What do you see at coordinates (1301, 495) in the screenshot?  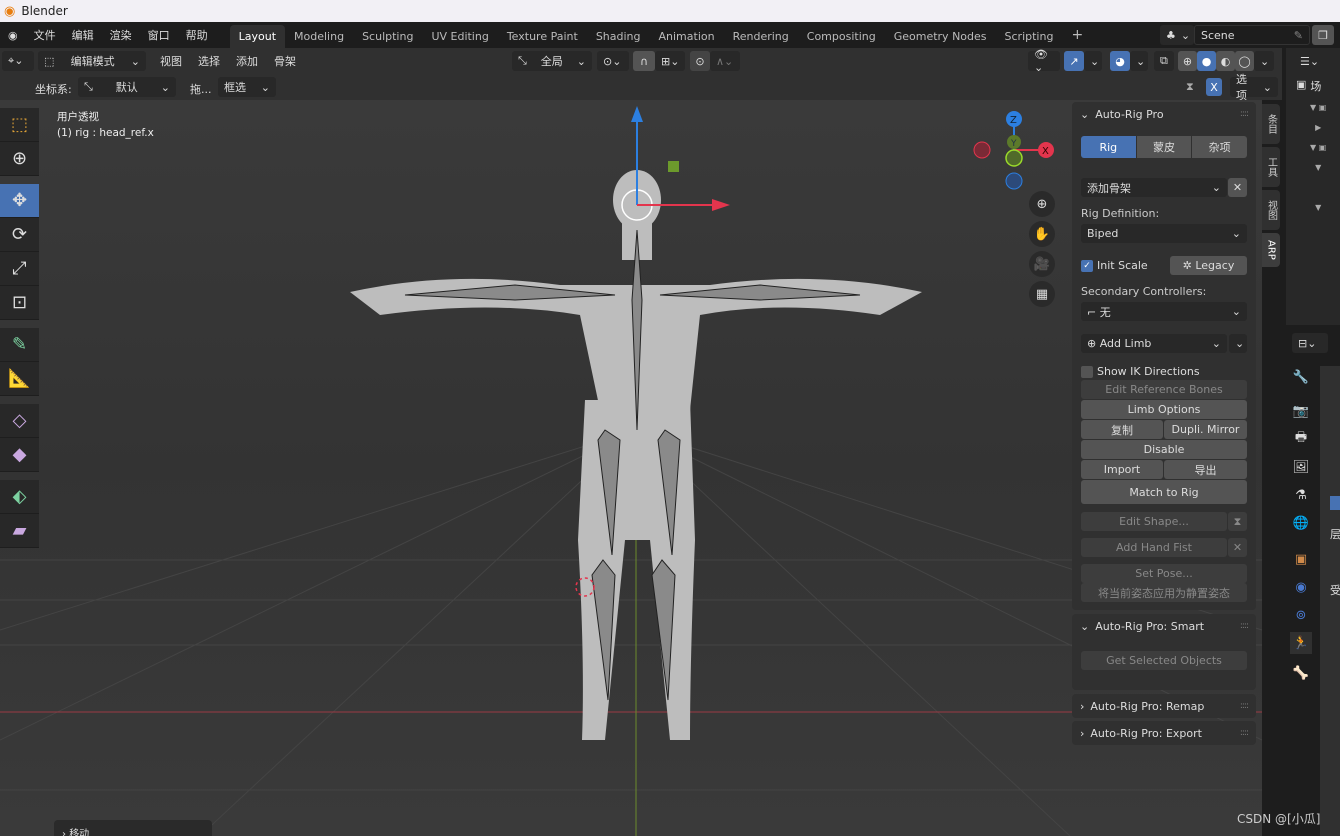 I see `scene-properties-icon: ⚗` at bounding box center [1301, 495].